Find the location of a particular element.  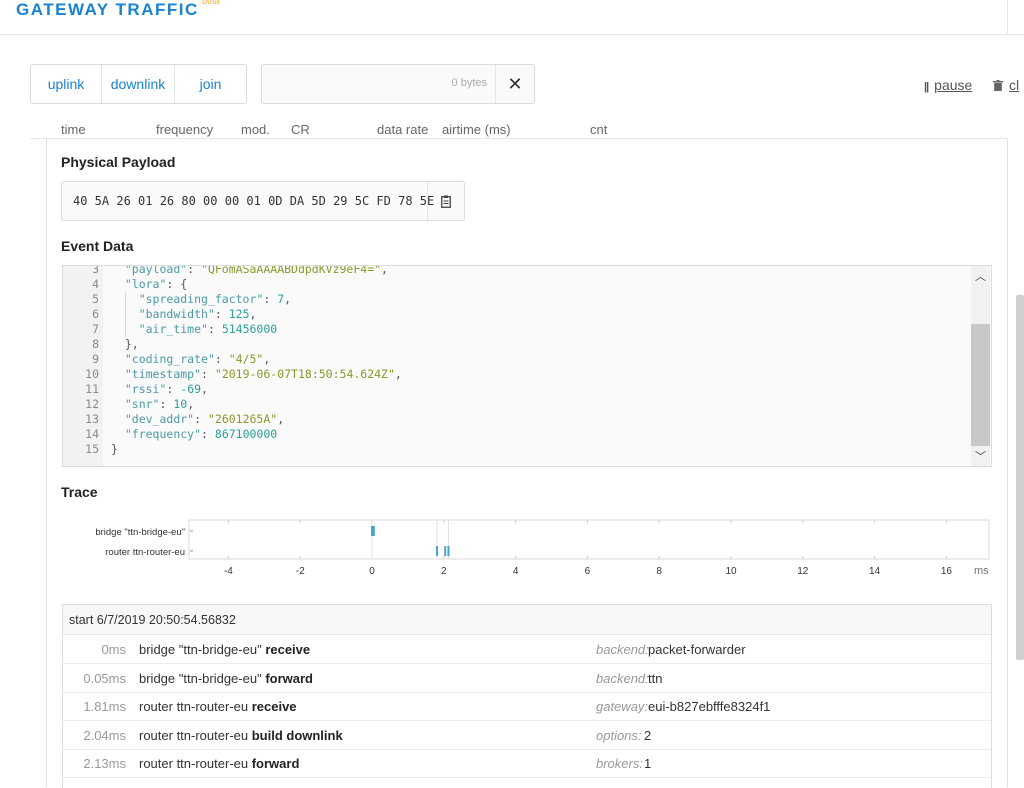

code-text: "coding_rate": "4/5", is located at coordinates (197, 359).